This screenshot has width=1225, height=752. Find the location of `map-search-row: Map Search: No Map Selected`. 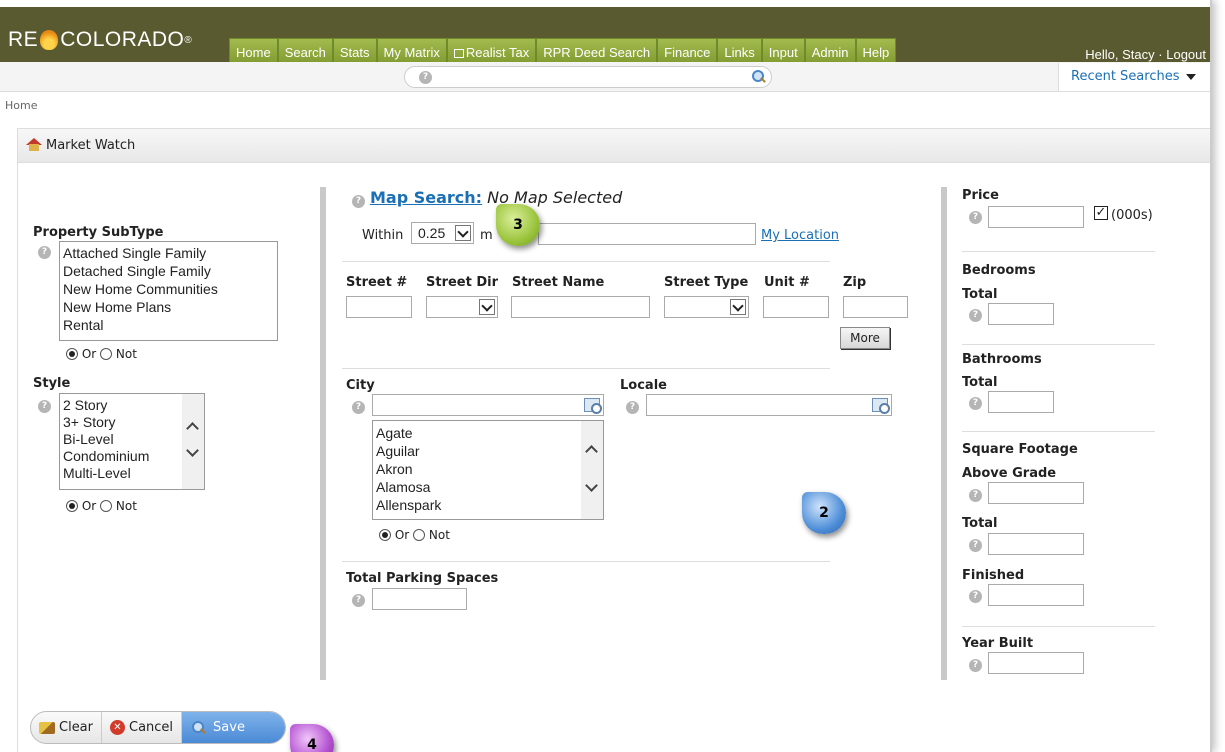

map-search-row: Map Search: No Map Selected is located at coordinates (496, 197).